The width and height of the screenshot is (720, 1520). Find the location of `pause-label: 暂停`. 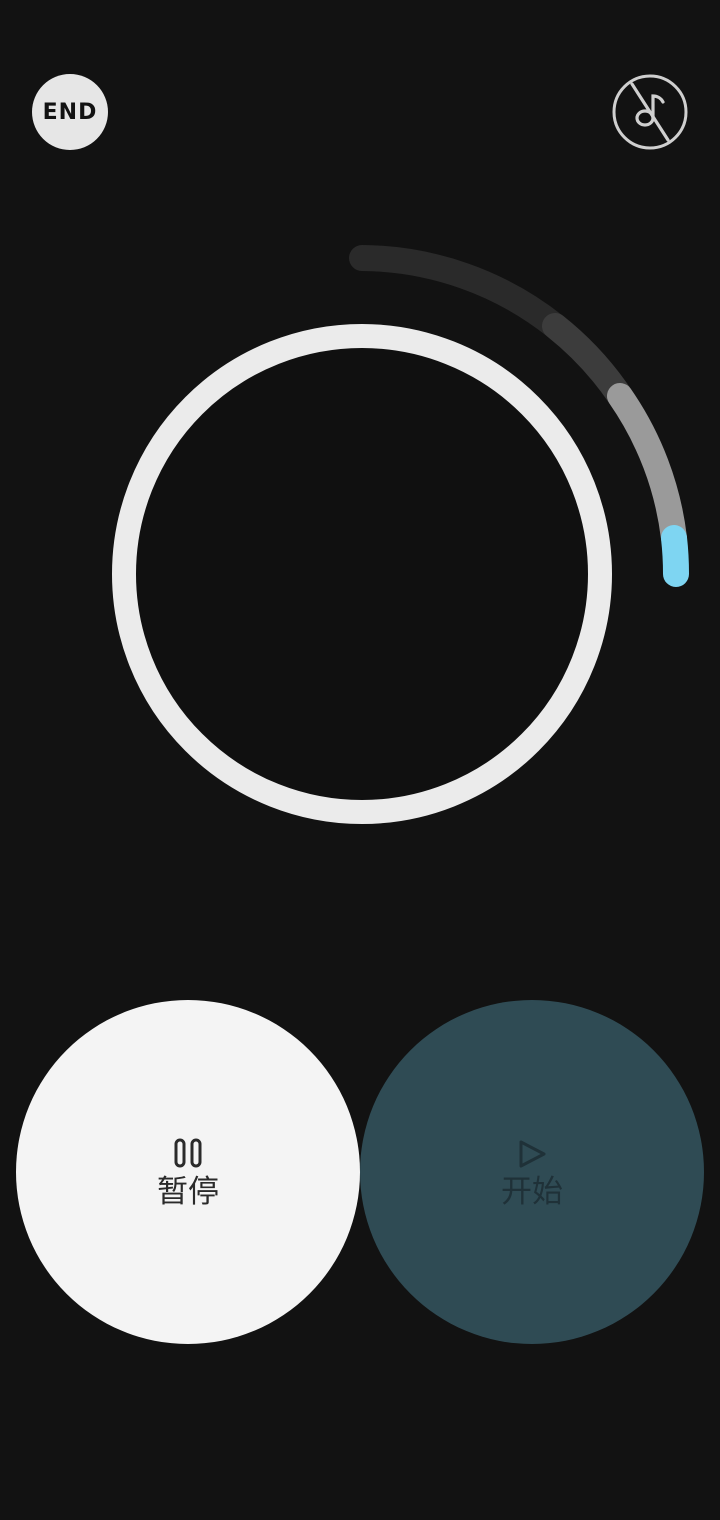

pause-label: 暂停 is located at coordinates (188, 1191).